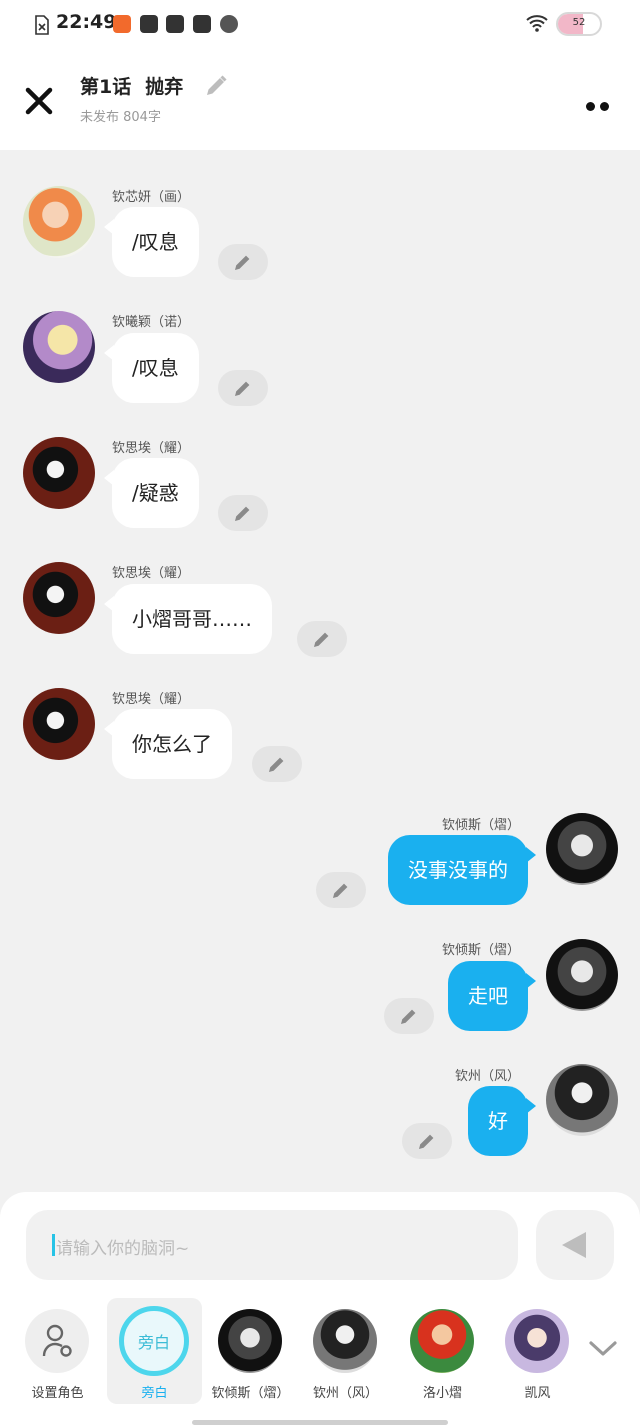 The image size is (640, 1427). Describe the element at coordinates (53, 1245) in the screenshot. I see `text-caret` at that location.